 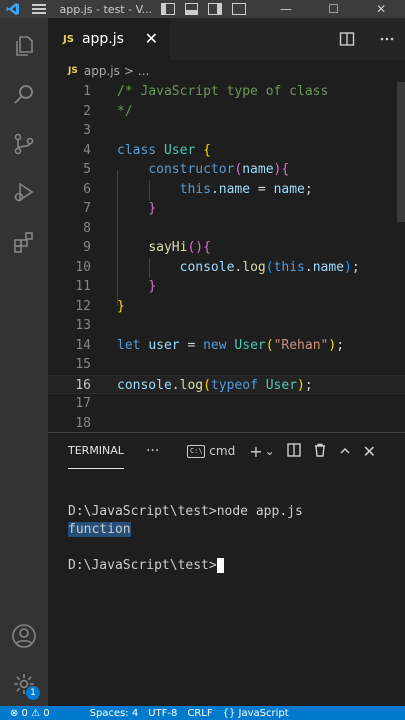 I want to click on code-token: let, so click(x=129, y=345).